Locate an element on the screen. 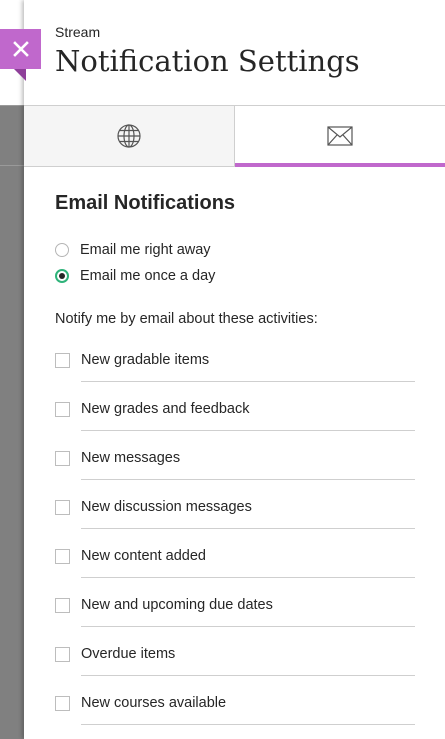 This screenshot has width=445, height=739. page-title: Notification Settings is located at coordinates (207, 61).